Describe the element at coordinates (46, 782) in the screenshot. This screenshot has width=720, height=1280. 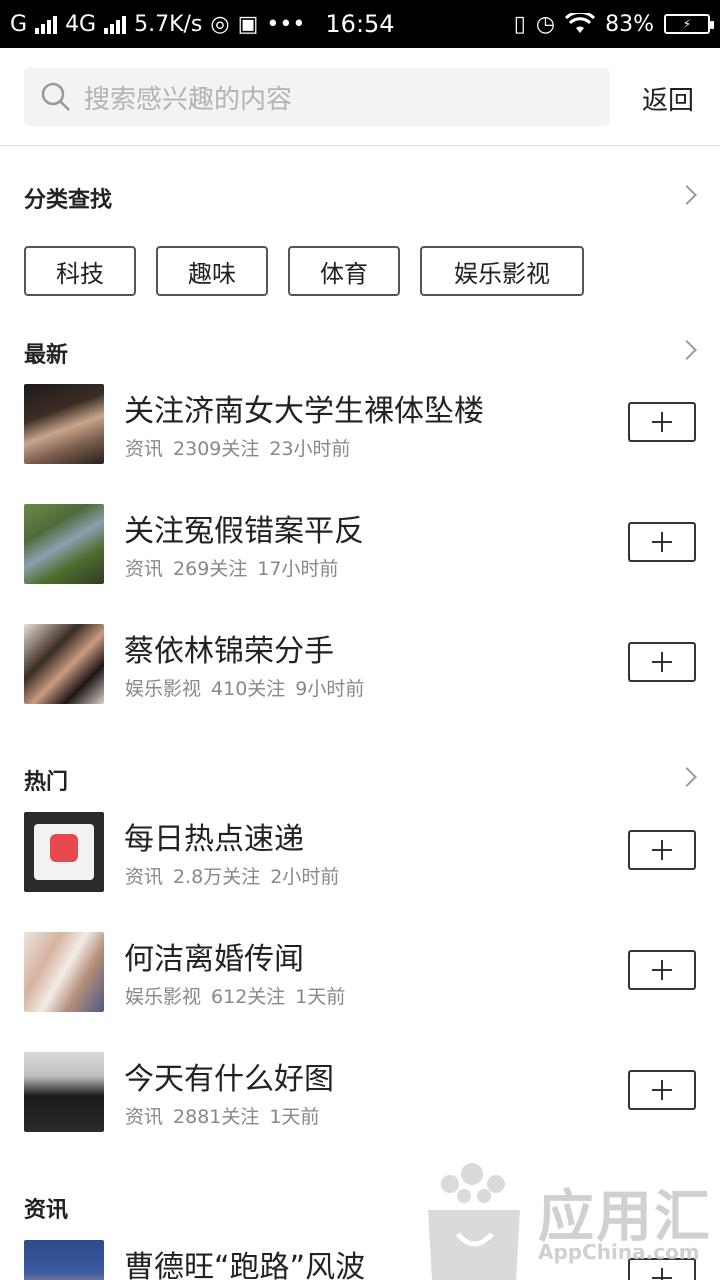
I see `section-title-hot: 热门` at that location.